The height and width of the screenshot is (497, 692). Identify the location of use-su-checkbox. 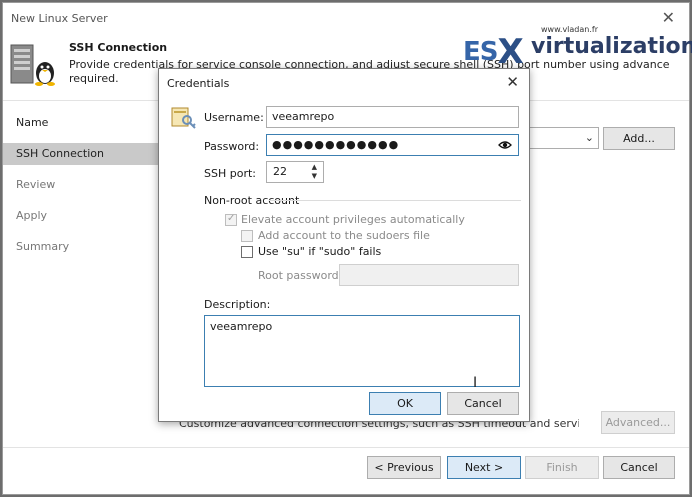
(247, 252).